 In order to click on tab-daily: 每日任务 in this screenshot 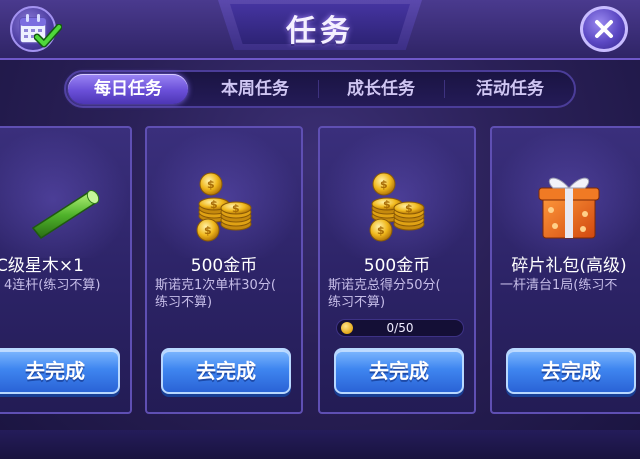, I will do `click(128, 89)`.